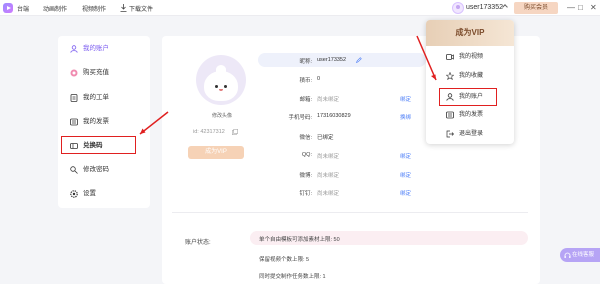 The image size is (600, 284). I want to click on video-icon, so click(450, 57).